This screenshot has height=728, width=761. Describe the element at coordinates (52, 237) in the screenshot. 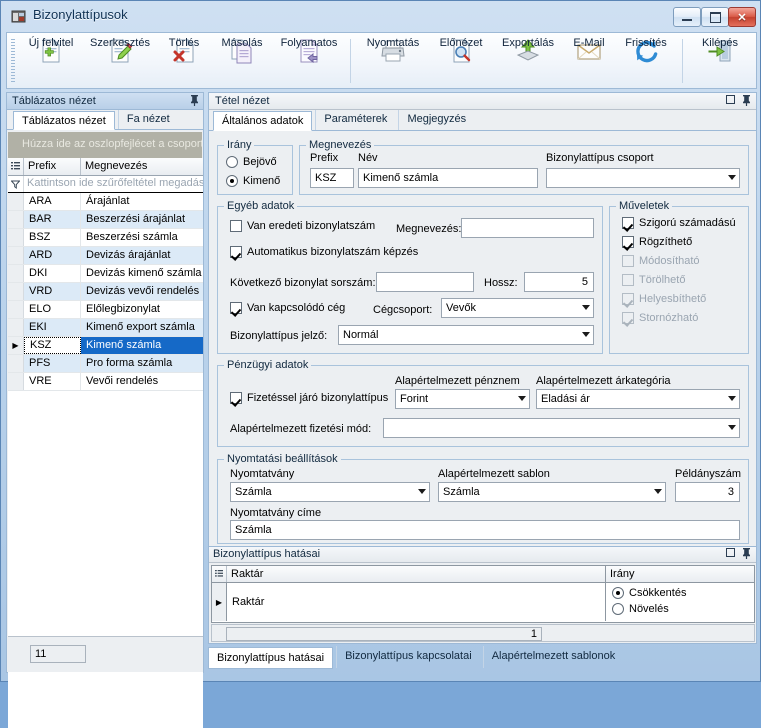

I see `cell-prefix: BSZ` at that location.